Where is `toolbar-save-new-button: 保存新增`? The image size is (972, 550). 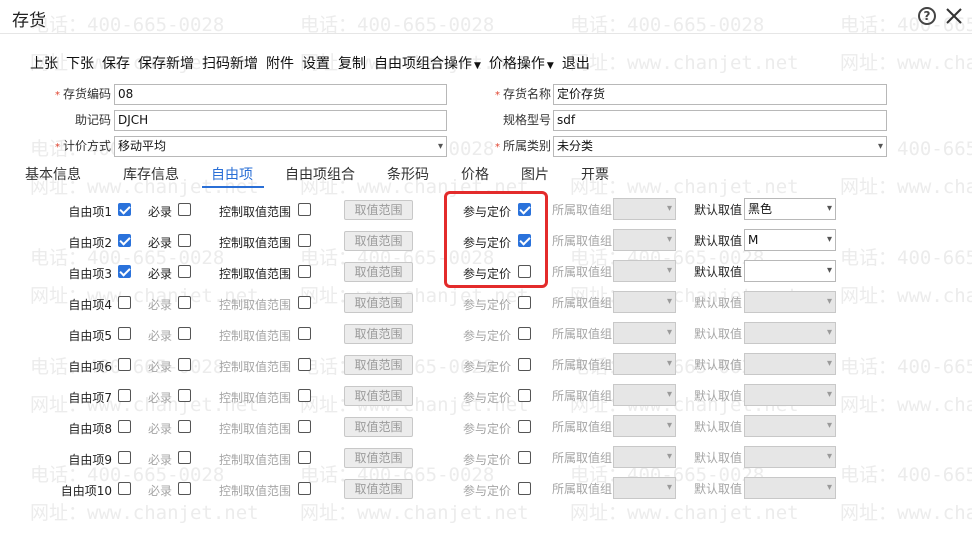
toolbar-save-new-button: 保存新增 is located at coordinates (166, 64).